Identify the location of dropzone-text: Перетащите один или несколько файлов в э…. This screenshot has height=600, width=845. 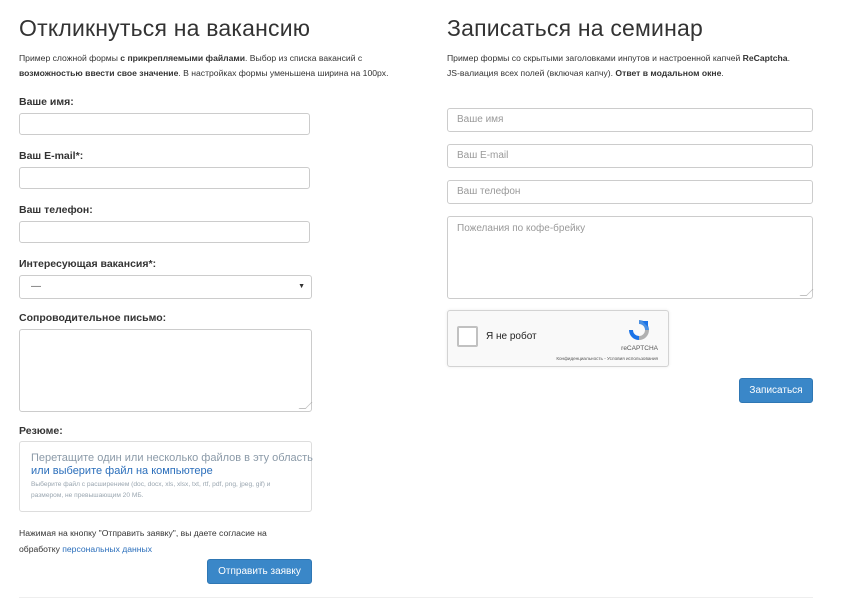
(172, 458).